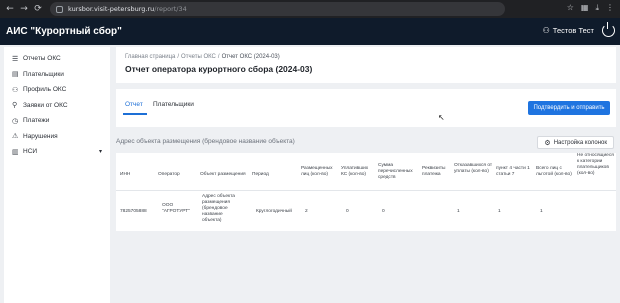 This screenshot has height=303, width=620. What do you see at coordinates (42, 59) in the screenshot?
I see `sidebar-item-label: Отчеты ОКС` at bounding box center [42, 59].